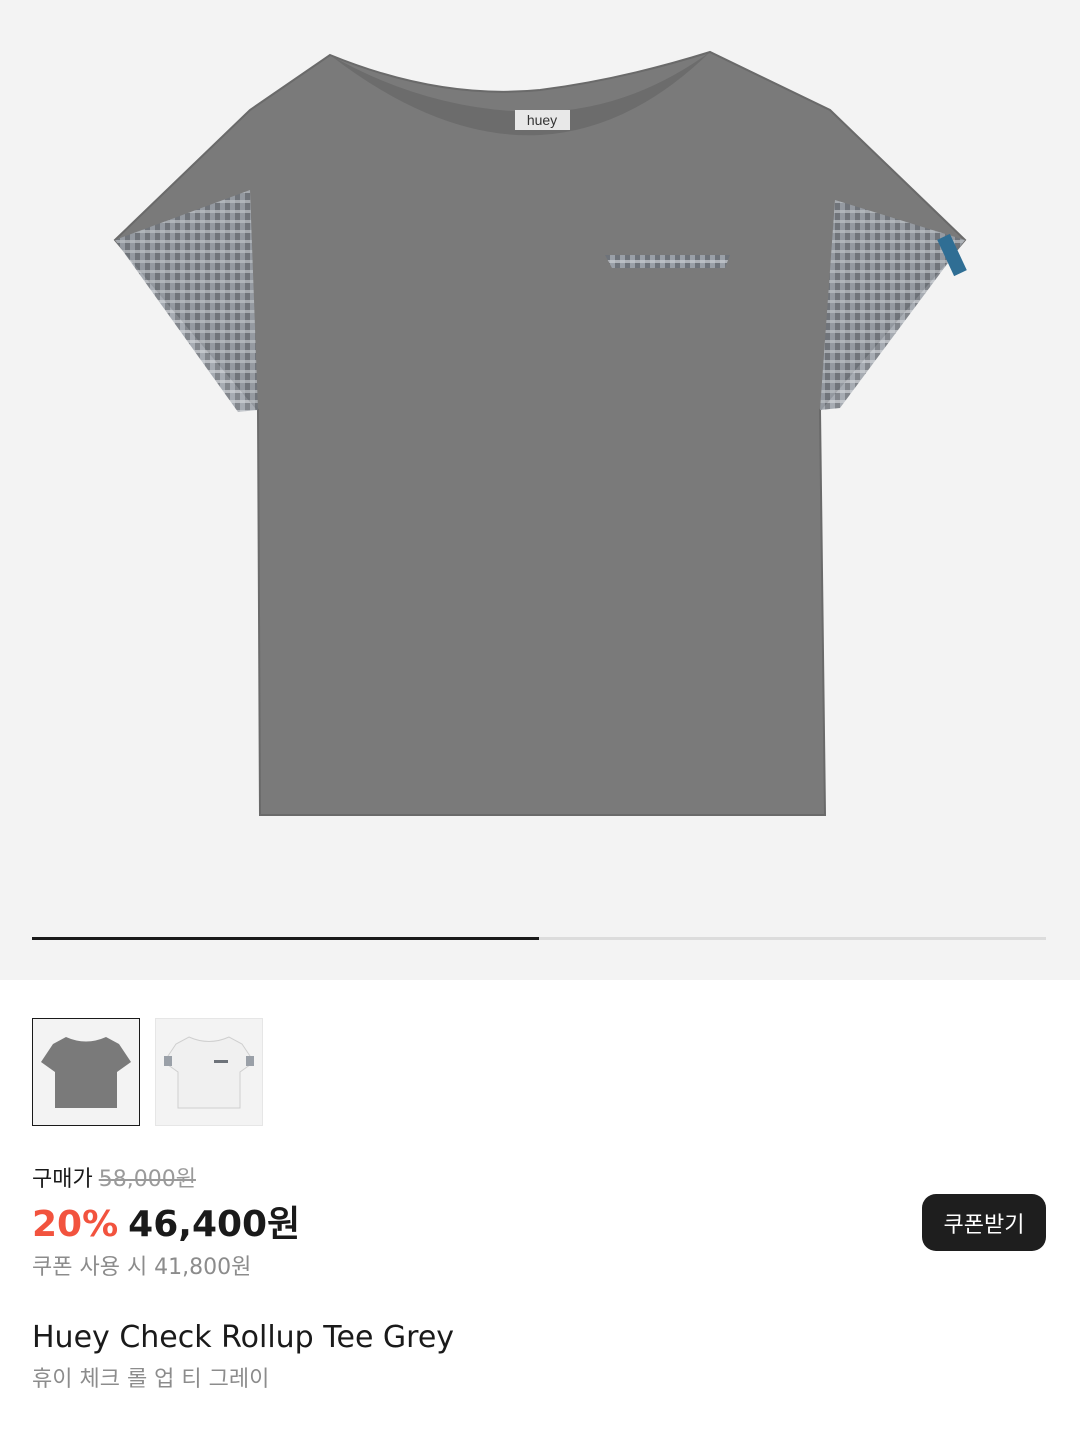 This screenshot has width=1080, height=1440. I want to click on coupon-price-text: 쿠폰 사용 시 41,800원, so click(142, 1267).